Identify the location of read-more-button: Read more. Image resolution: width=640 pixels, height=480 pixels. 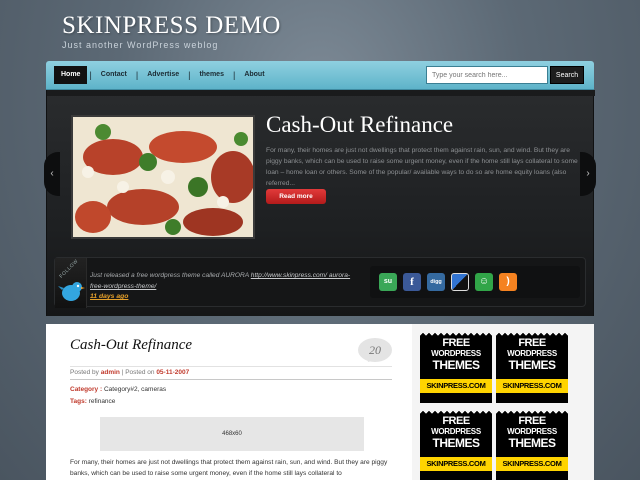
(296, 196).